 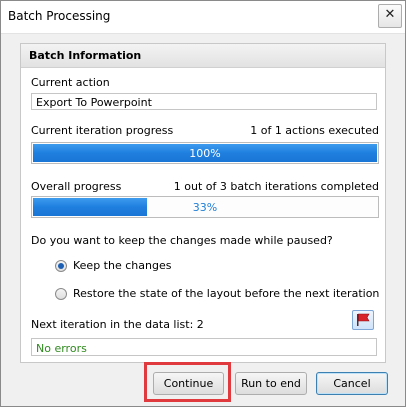 What do you see at coordinates (203, 56) in the screenshot?
I see `panel-header: Batch Information` at bounding box center [203, 56].